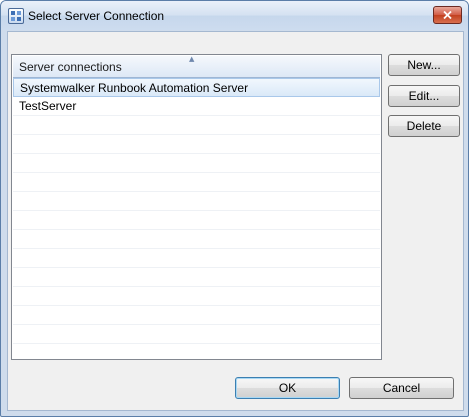 The width and height of the screenshot is (469, 417). Describe the element at coordinates (70, 67) in the screenshot. I see `column-header-label: Server connections` at that location.